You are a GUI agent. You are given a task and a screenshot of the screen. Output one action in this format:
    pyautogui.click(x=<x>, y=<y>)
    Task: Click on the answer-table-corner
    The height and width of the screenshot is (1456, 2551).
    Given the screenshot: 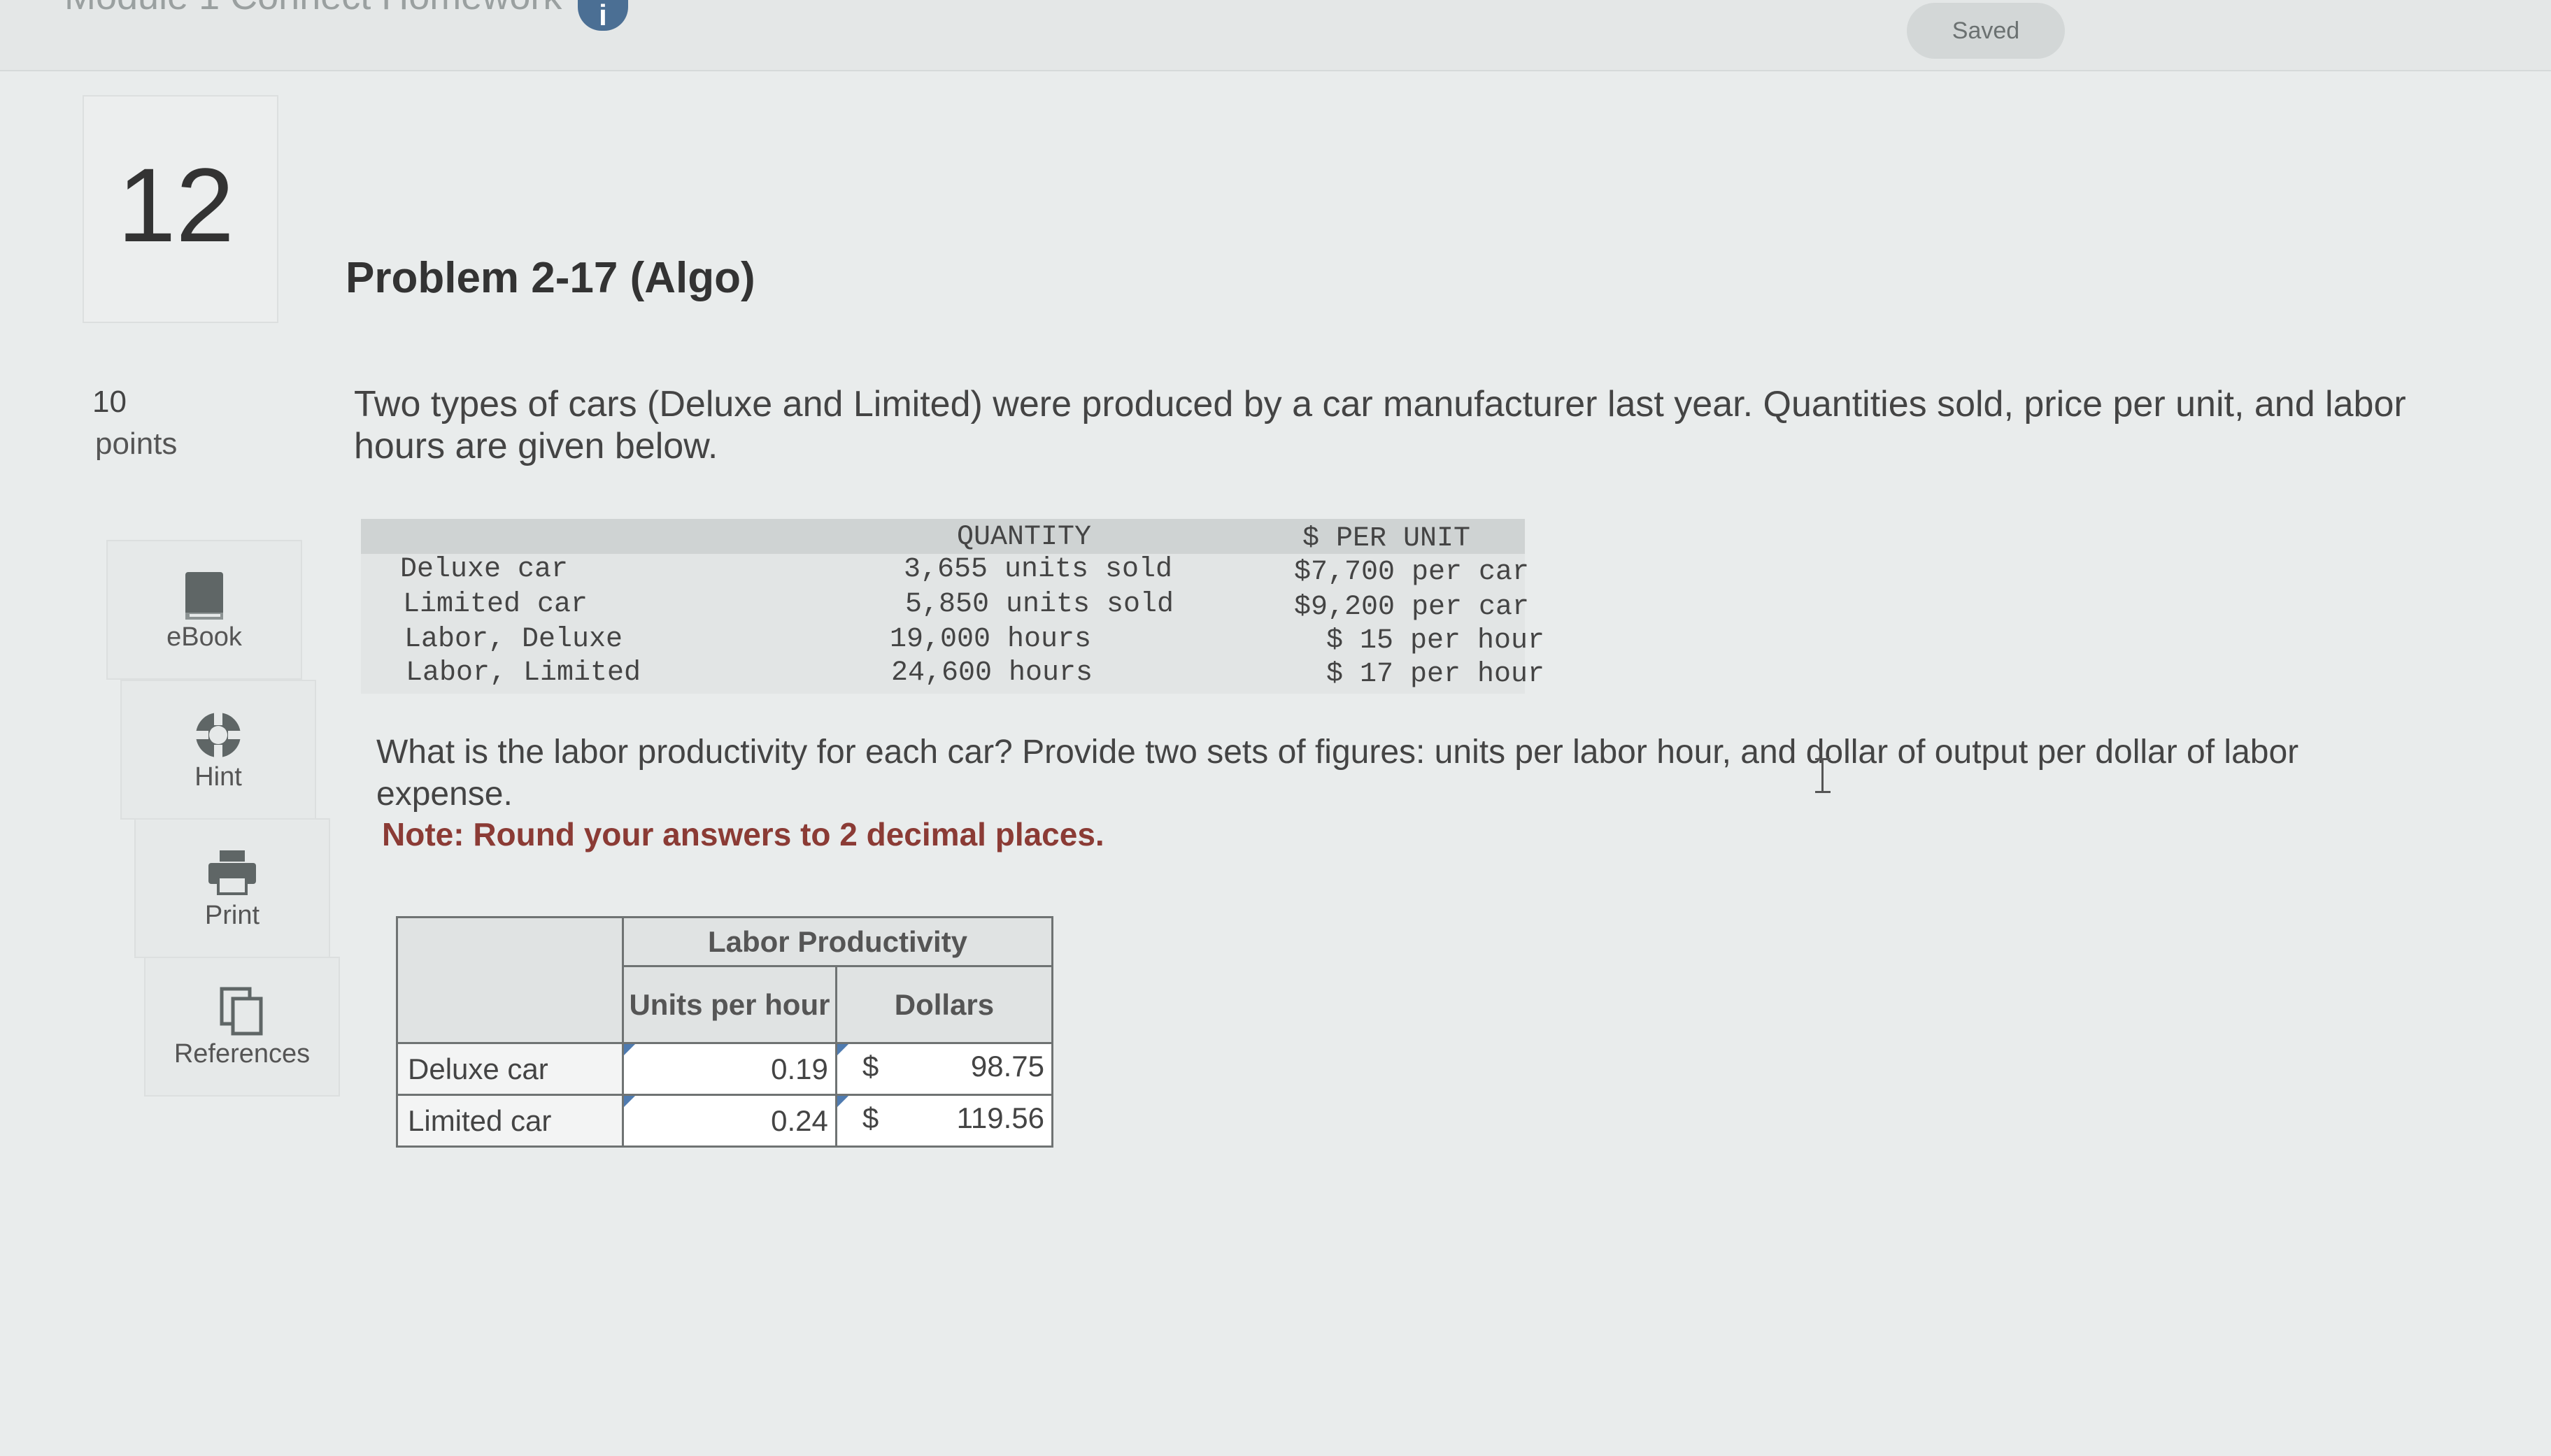 What is the action you would take?
    pyautogui.click(x=510, y=980)
    